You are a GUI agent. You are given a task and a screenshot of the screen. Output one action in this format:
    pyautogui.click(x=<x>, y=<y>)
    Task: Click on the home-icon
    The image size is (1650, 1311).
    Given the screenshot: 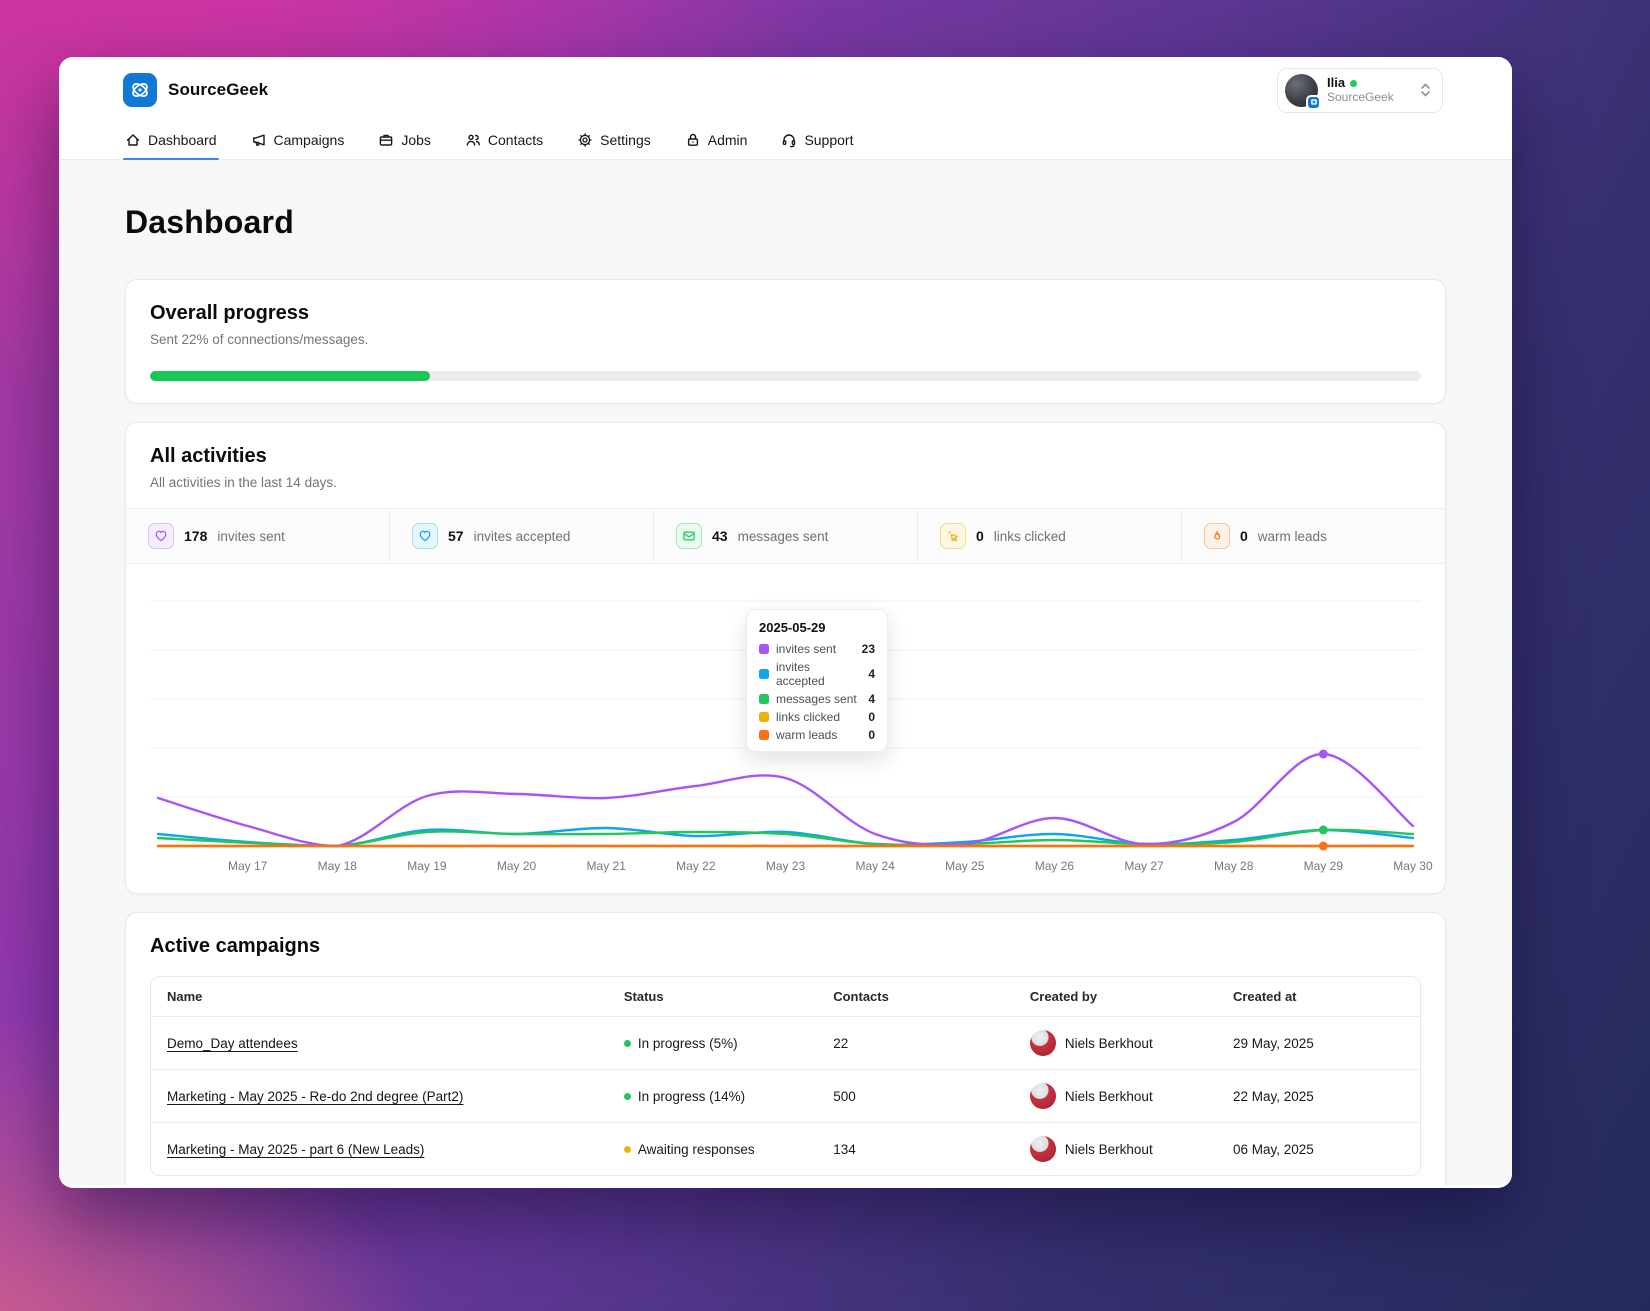 What is the action you would take?
    pyautogui.click(x=133, y=140)
    